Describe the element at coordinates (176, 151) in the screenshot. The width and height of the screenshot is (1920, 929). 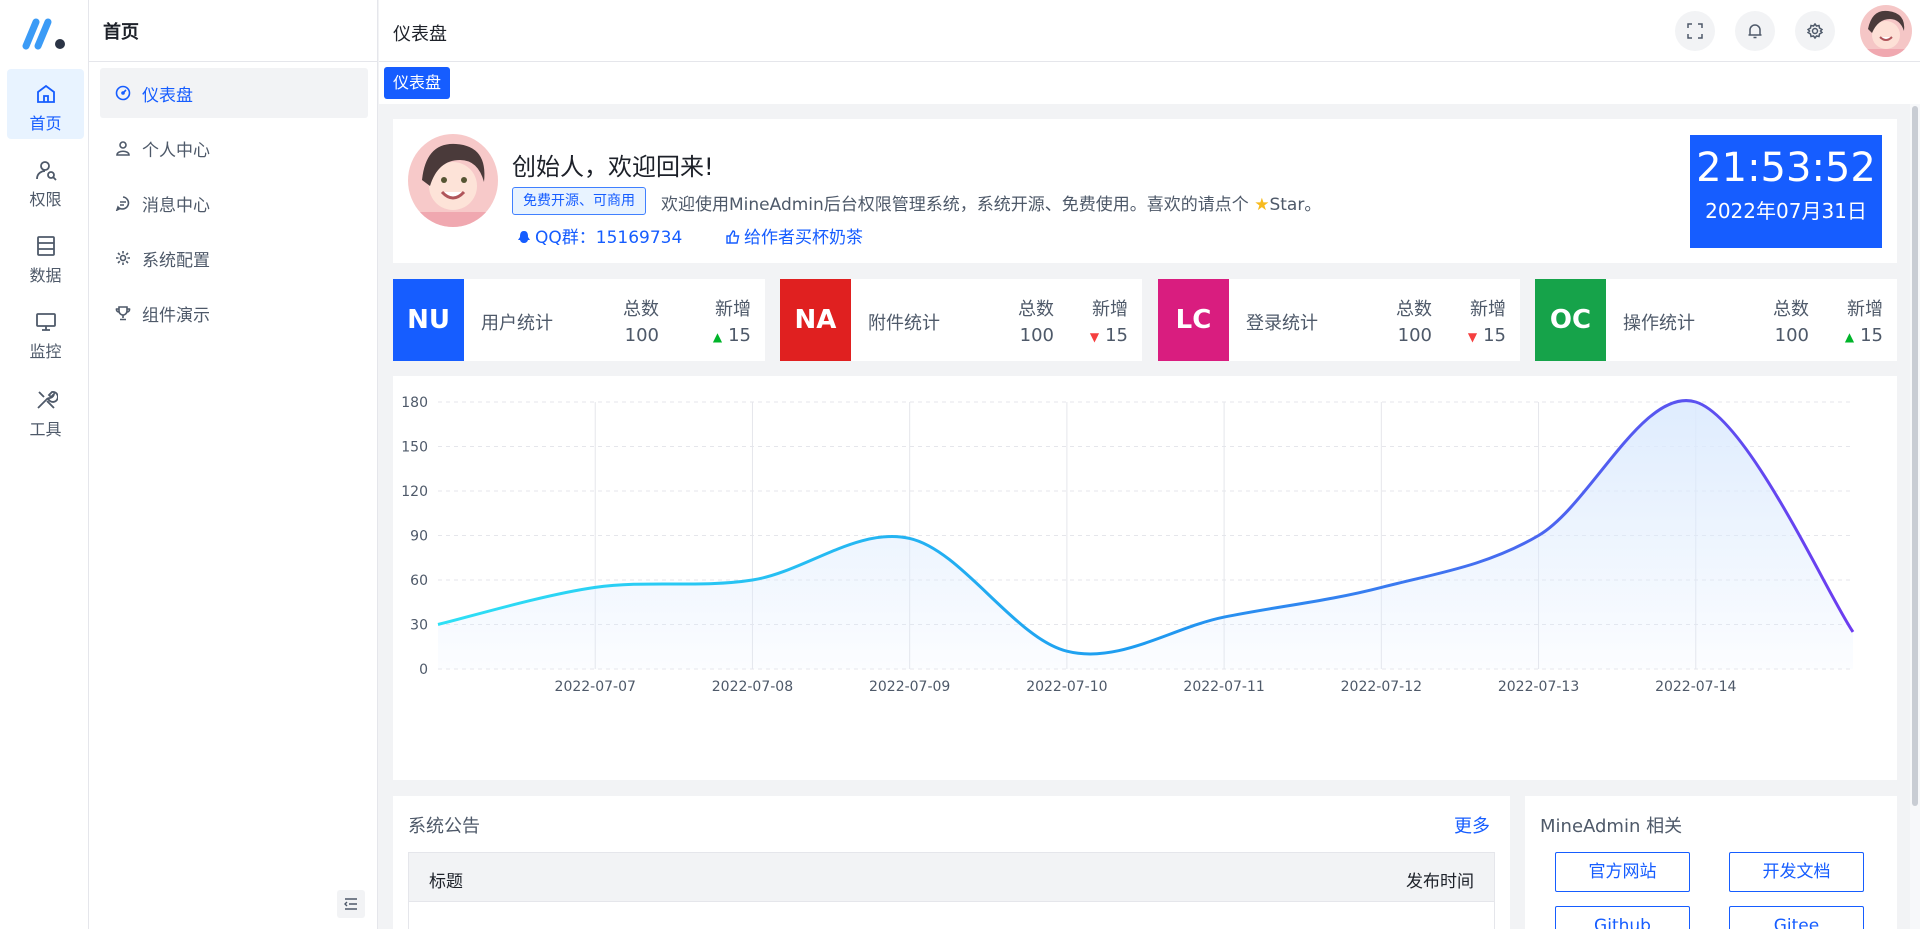
I see `menu-item-label: 个人中心` at that location.